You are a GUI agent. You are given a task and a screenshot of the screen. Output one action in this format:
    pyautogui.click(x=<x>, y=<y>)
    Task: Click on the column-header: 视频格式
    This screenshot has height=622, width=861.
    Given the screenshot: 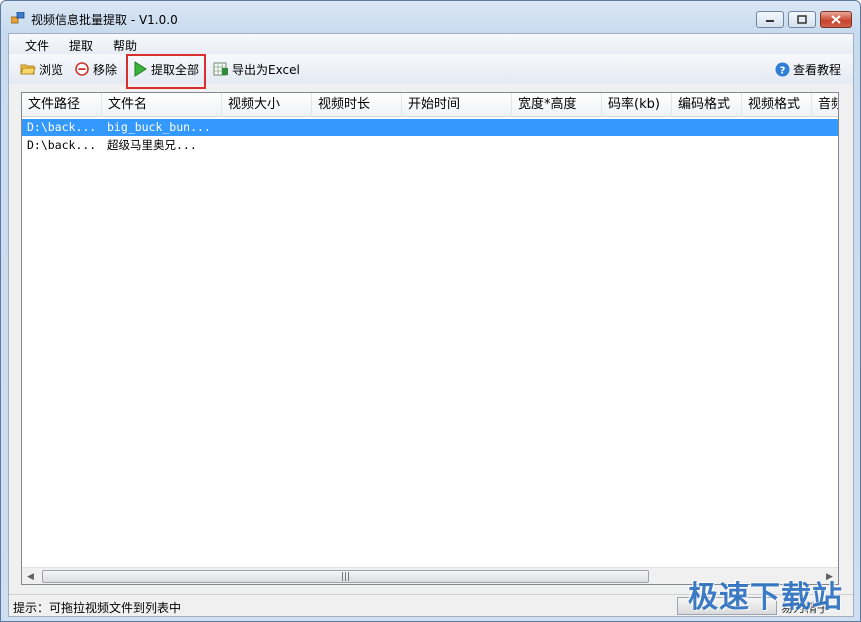 What is the action you would take?
    pyautogui.click(x=777, y=105)
    